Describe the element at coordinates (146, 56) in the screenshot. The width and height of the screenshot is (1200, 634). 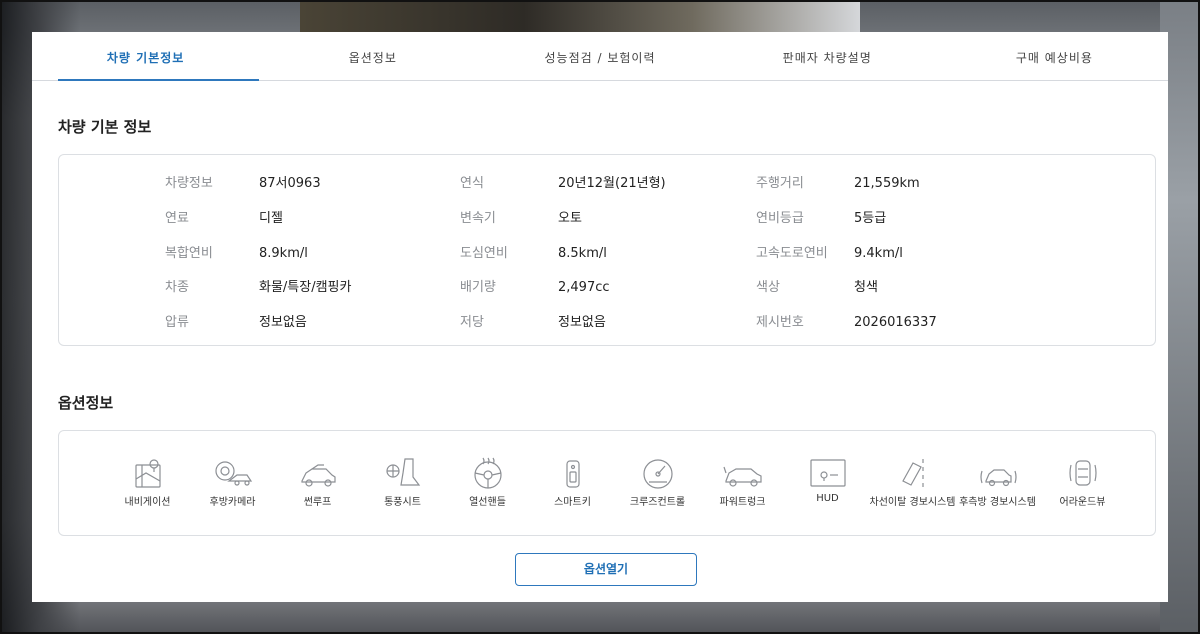
I see `tab-basic-info: 차량 기본정보` at that location.